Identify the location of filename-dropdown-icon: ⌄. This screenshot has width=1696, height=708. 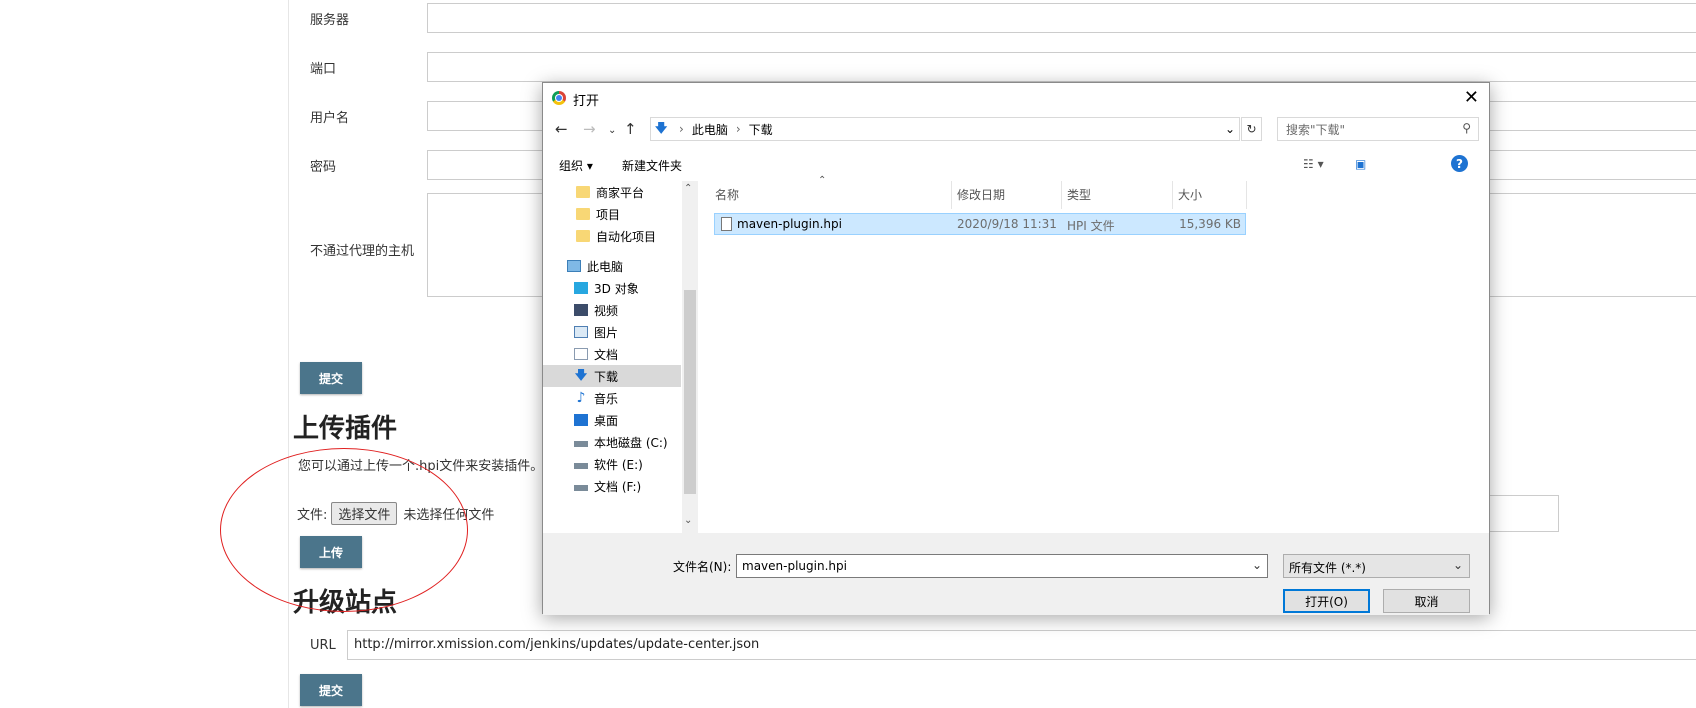
(1257, 565).